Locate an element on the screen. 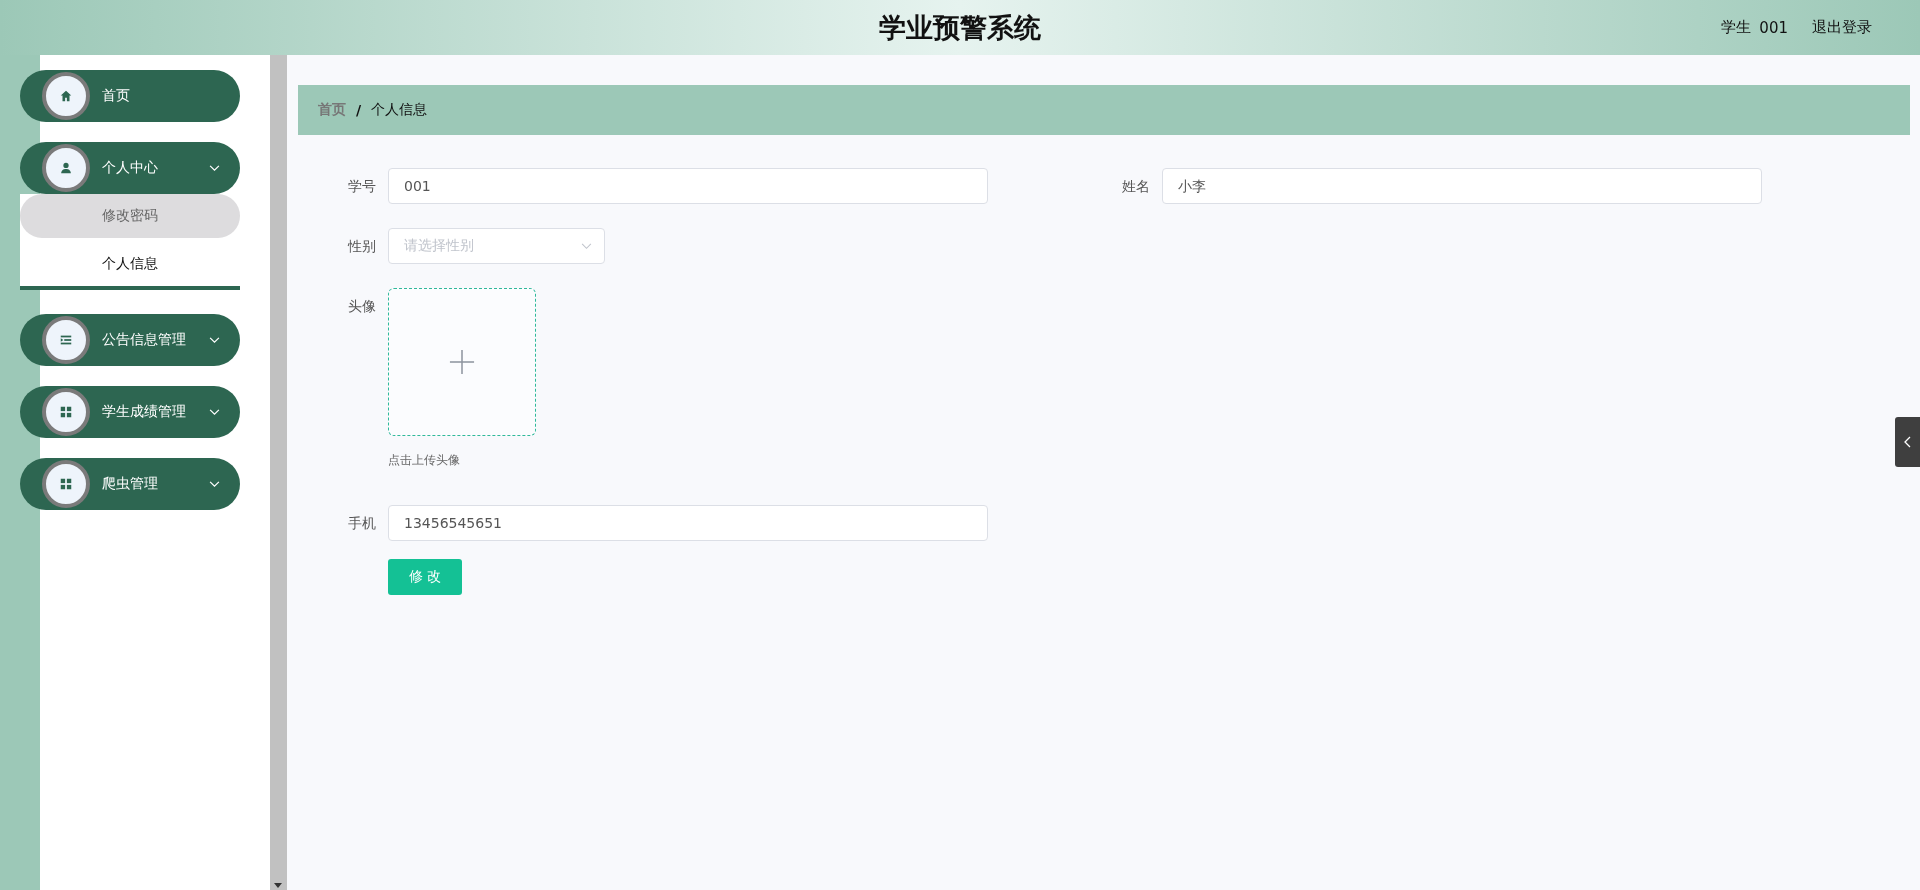 This screenshot has height=890, width=1920. user-icon is located at coordinates (66, 168).